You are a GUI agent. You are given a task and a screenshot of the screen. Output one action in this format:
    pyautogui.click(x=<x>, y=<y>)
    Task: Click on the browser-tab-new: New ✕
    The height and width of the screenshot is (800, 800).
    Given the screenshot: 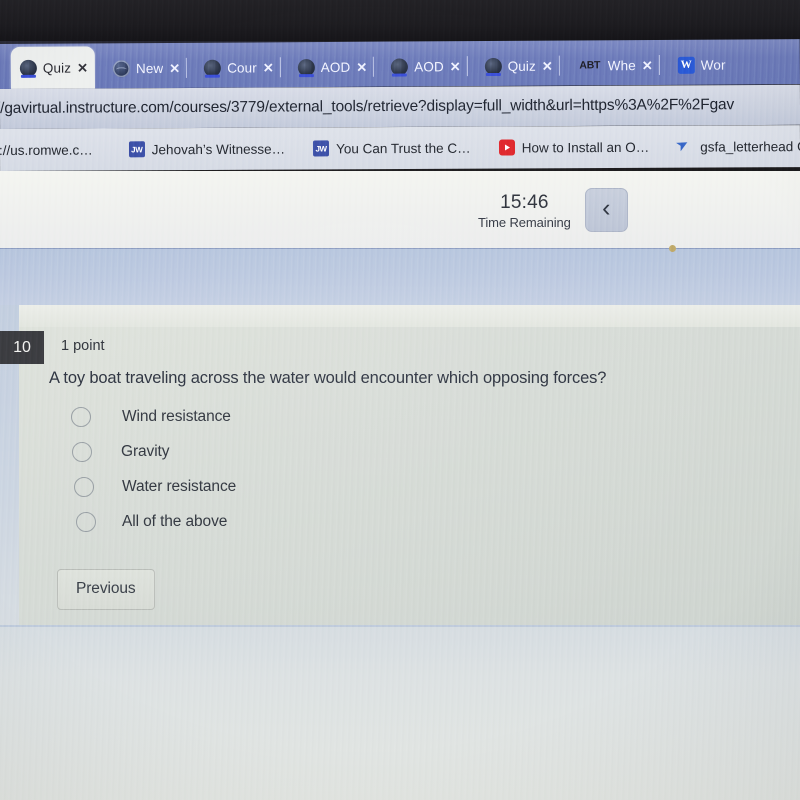 What is the action you would take?
    pyautogui.click(x=146, y=68)
    